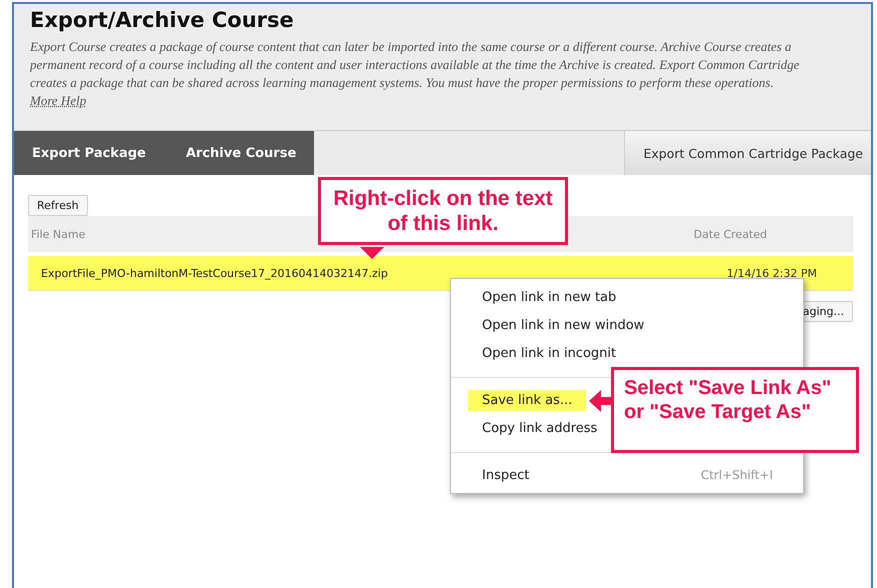  I want to click on tab: Export Package, so click(89, 153).